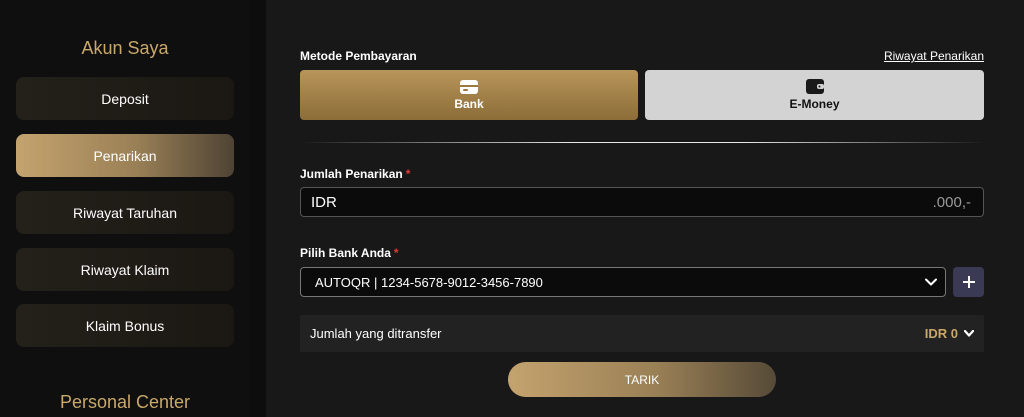 This screenshot has height=417, width=1024. I want to click on sidebar-item-label: Riwayat Taruhan, so click(125, 212).